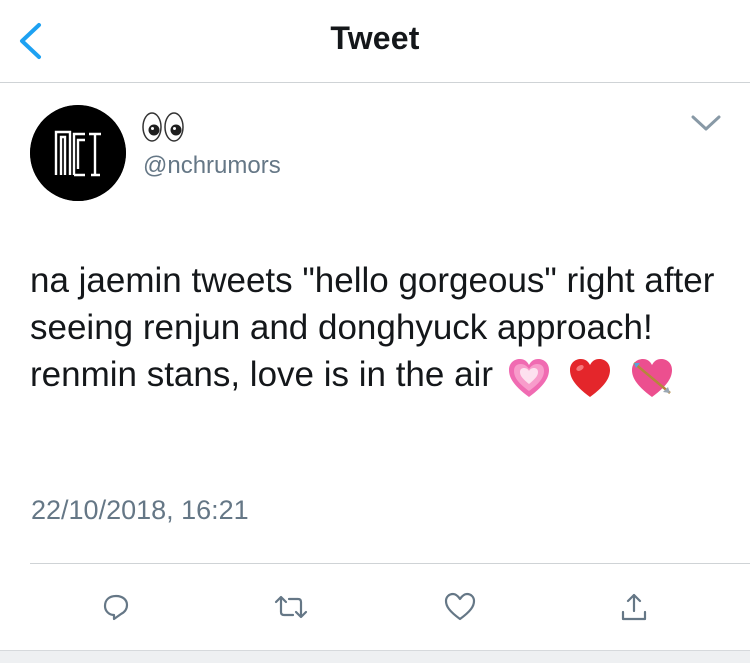  Describe the element at coordinates (375, 656) in the screenshot. I see `bottom-edge` at that location.